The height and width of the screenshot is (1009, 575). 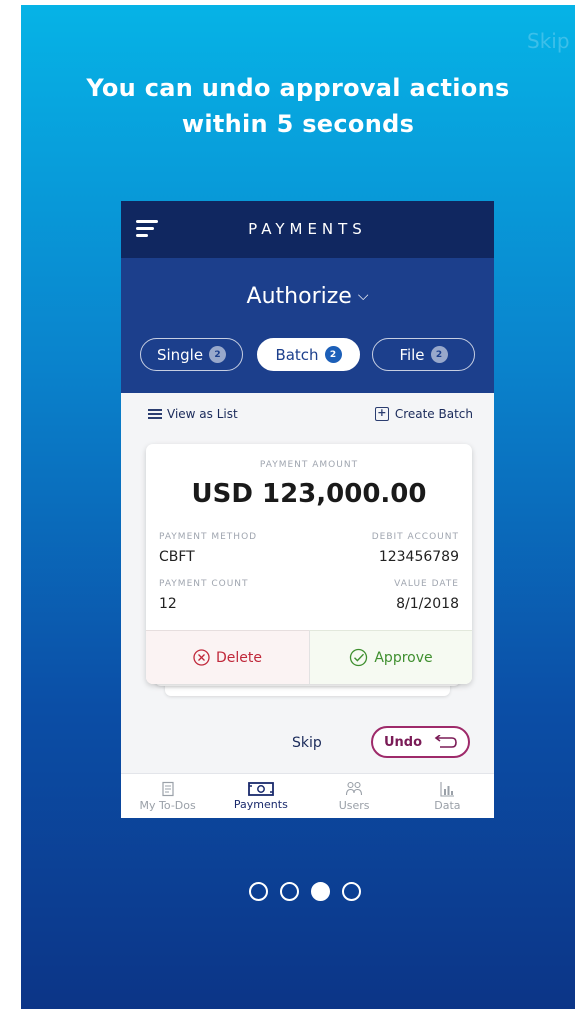 I want to click on tab-single: Single 2, so click(x=191, y=354).